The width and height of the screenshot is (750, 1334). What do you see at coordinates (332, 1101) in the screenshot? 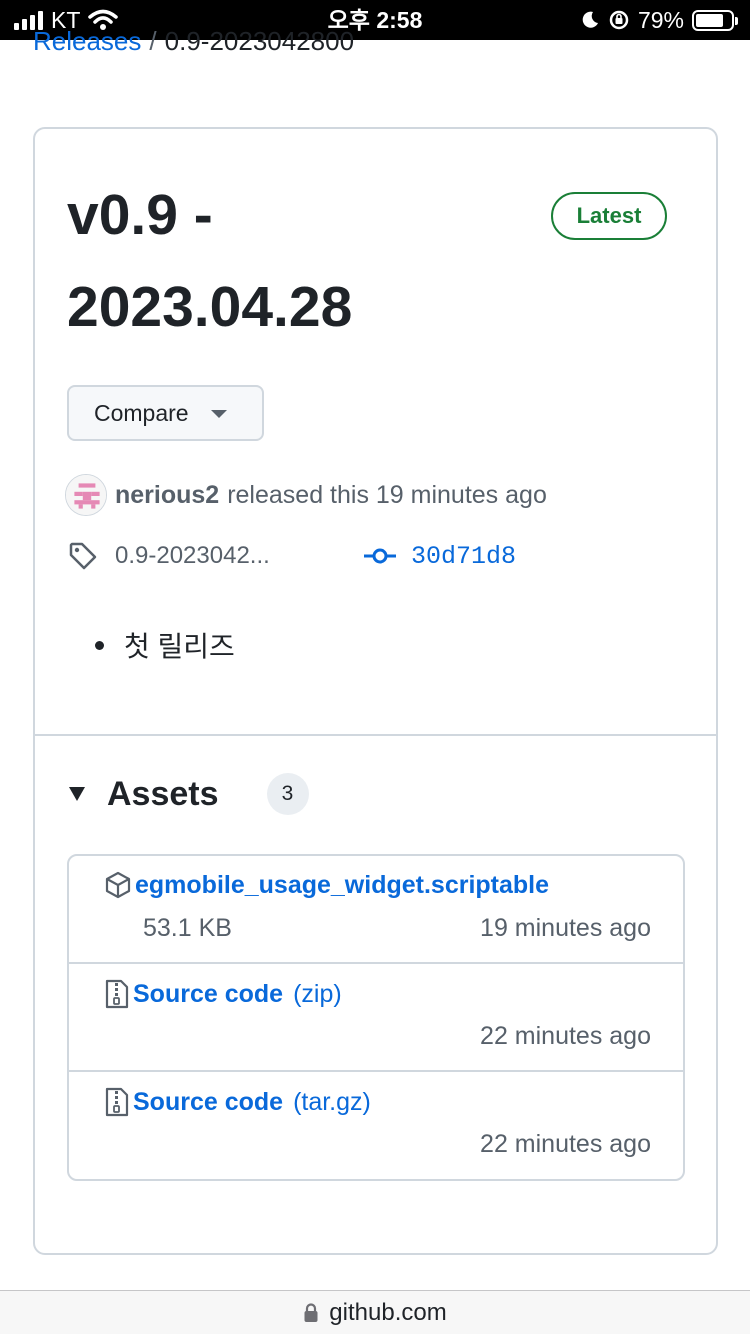
I see `asset-format: (tar.gz)` at bounding box center [332, 1101].